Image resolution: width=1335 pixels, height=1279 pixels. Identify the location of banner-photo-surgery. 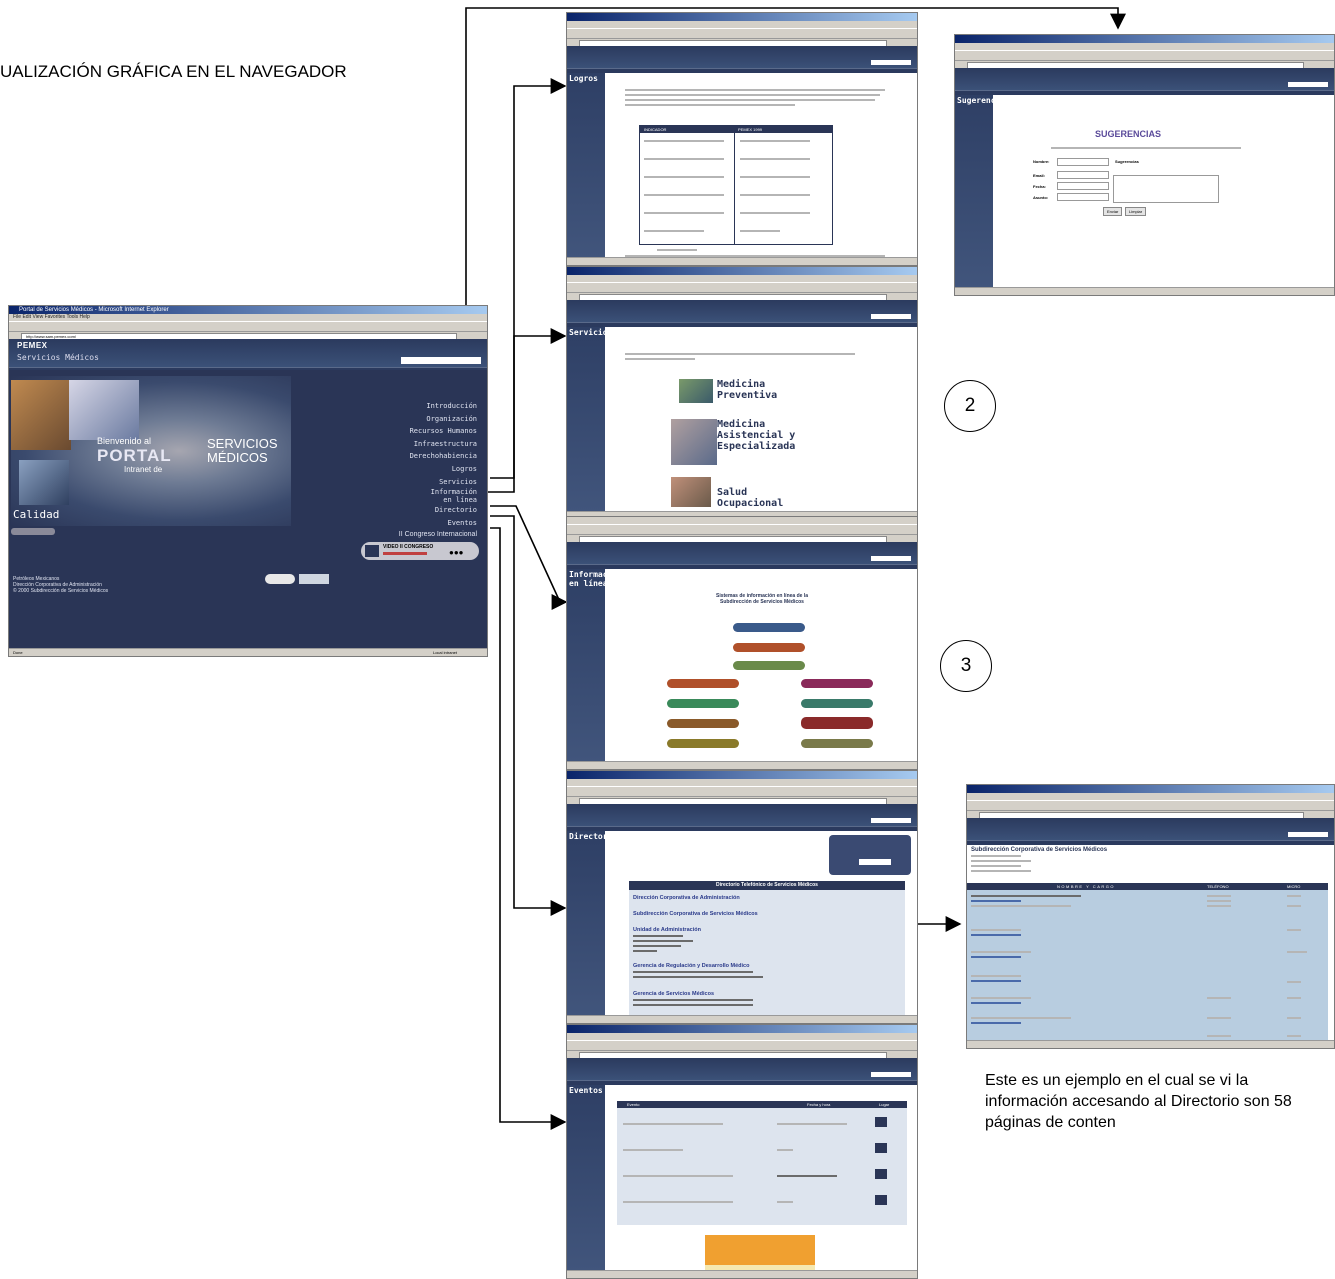
(104, 410).